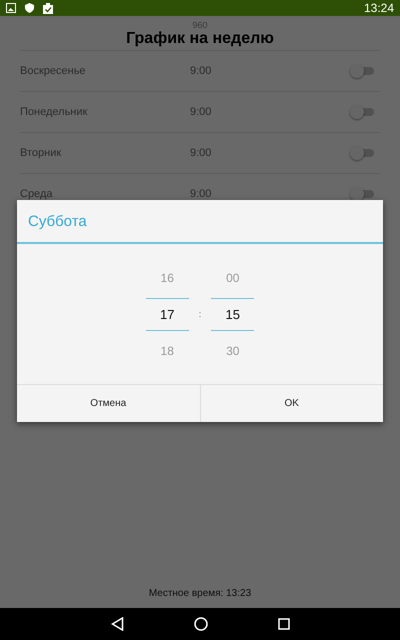  Describe the element at coordinates (284, 624) in the screenshot. I see `recents-icon` at that location.